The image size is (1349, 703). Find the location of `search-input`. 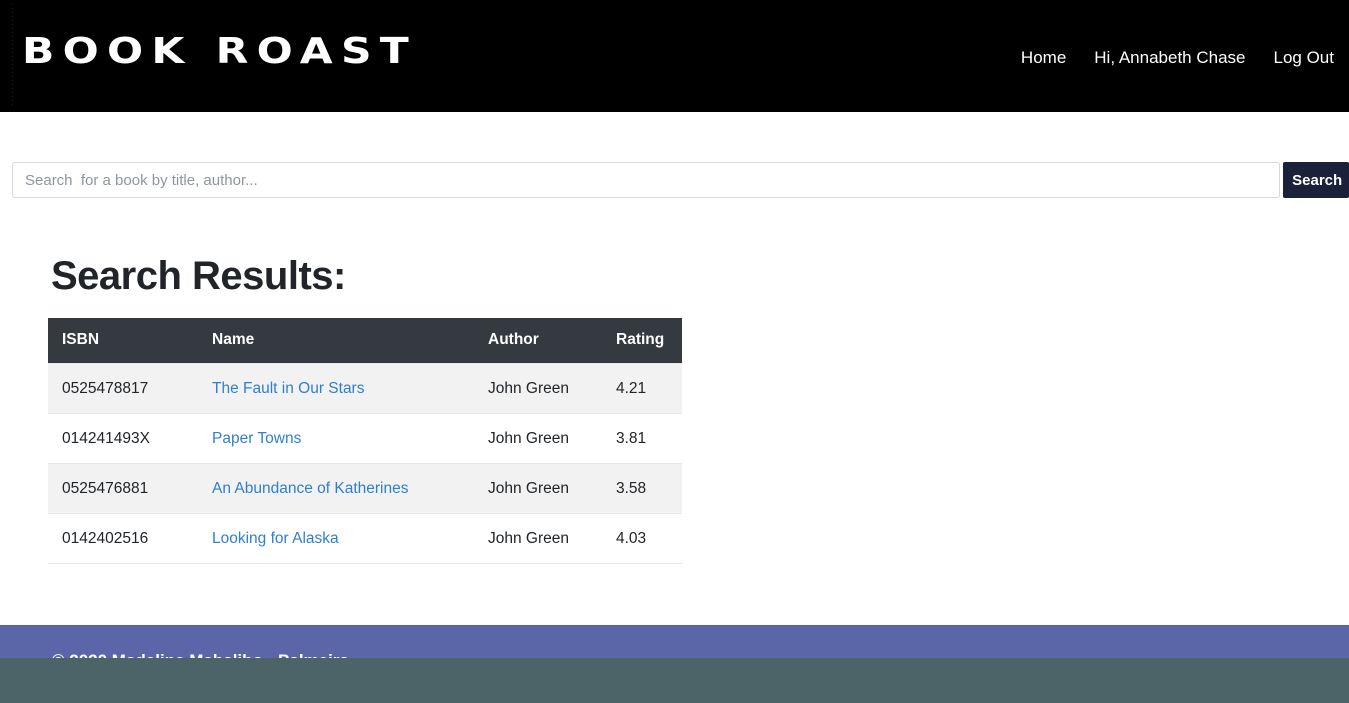

search-input is located at coordinates (646, 180).